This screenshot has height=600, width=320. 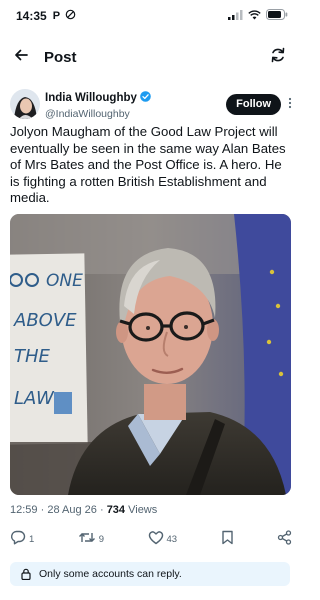 I want to click on status-right-icons, so click(x=258, y=16).